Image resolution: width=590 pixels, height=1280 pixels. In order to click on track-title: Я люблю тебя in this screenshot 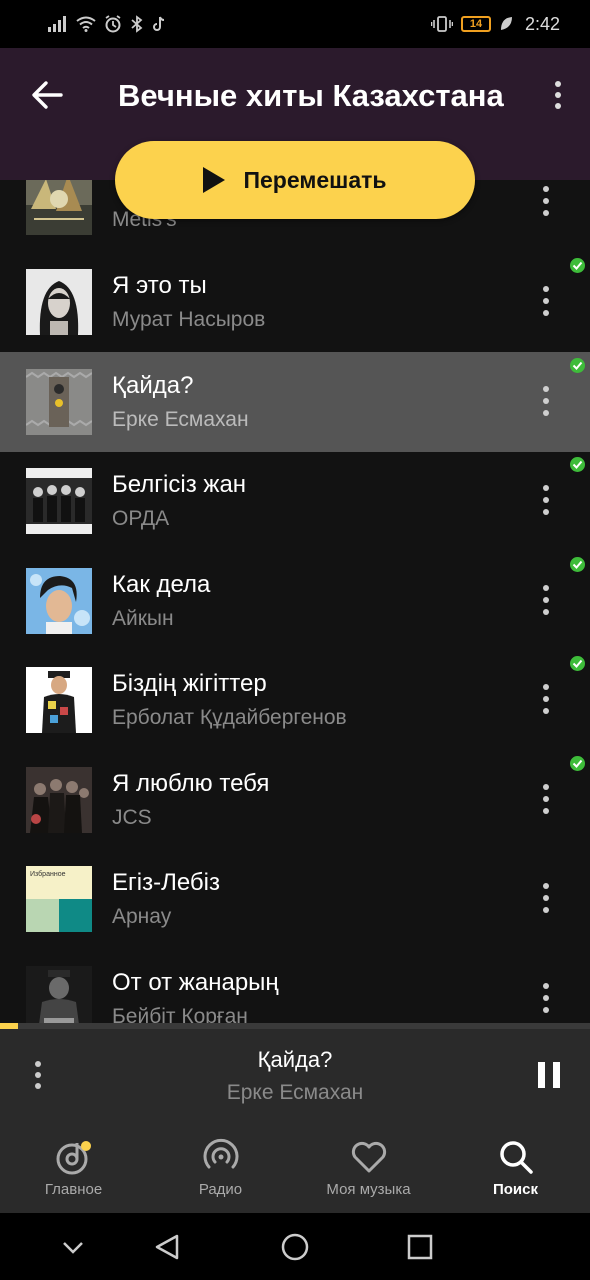, I will do `click(191, 783)`.